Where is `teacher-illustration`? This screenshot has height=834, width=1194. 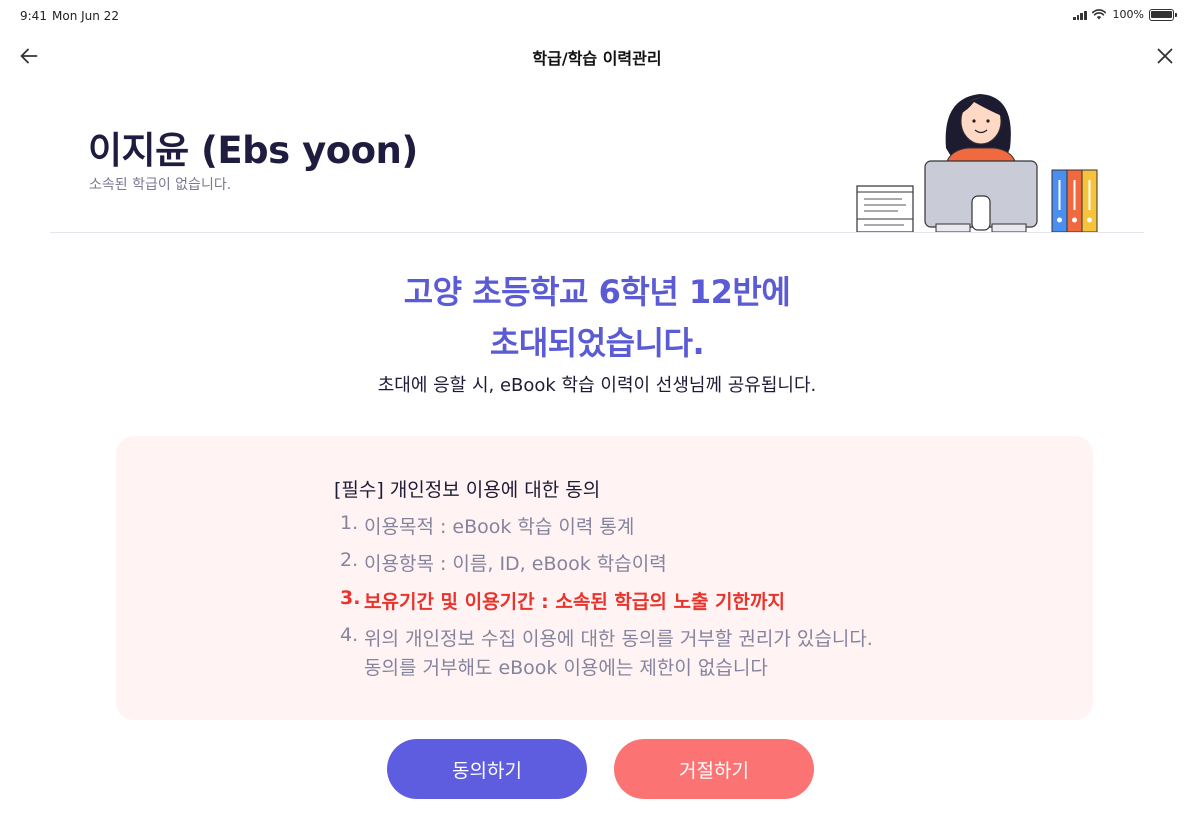 teacher-illustration is located at coordinates (977, 163).